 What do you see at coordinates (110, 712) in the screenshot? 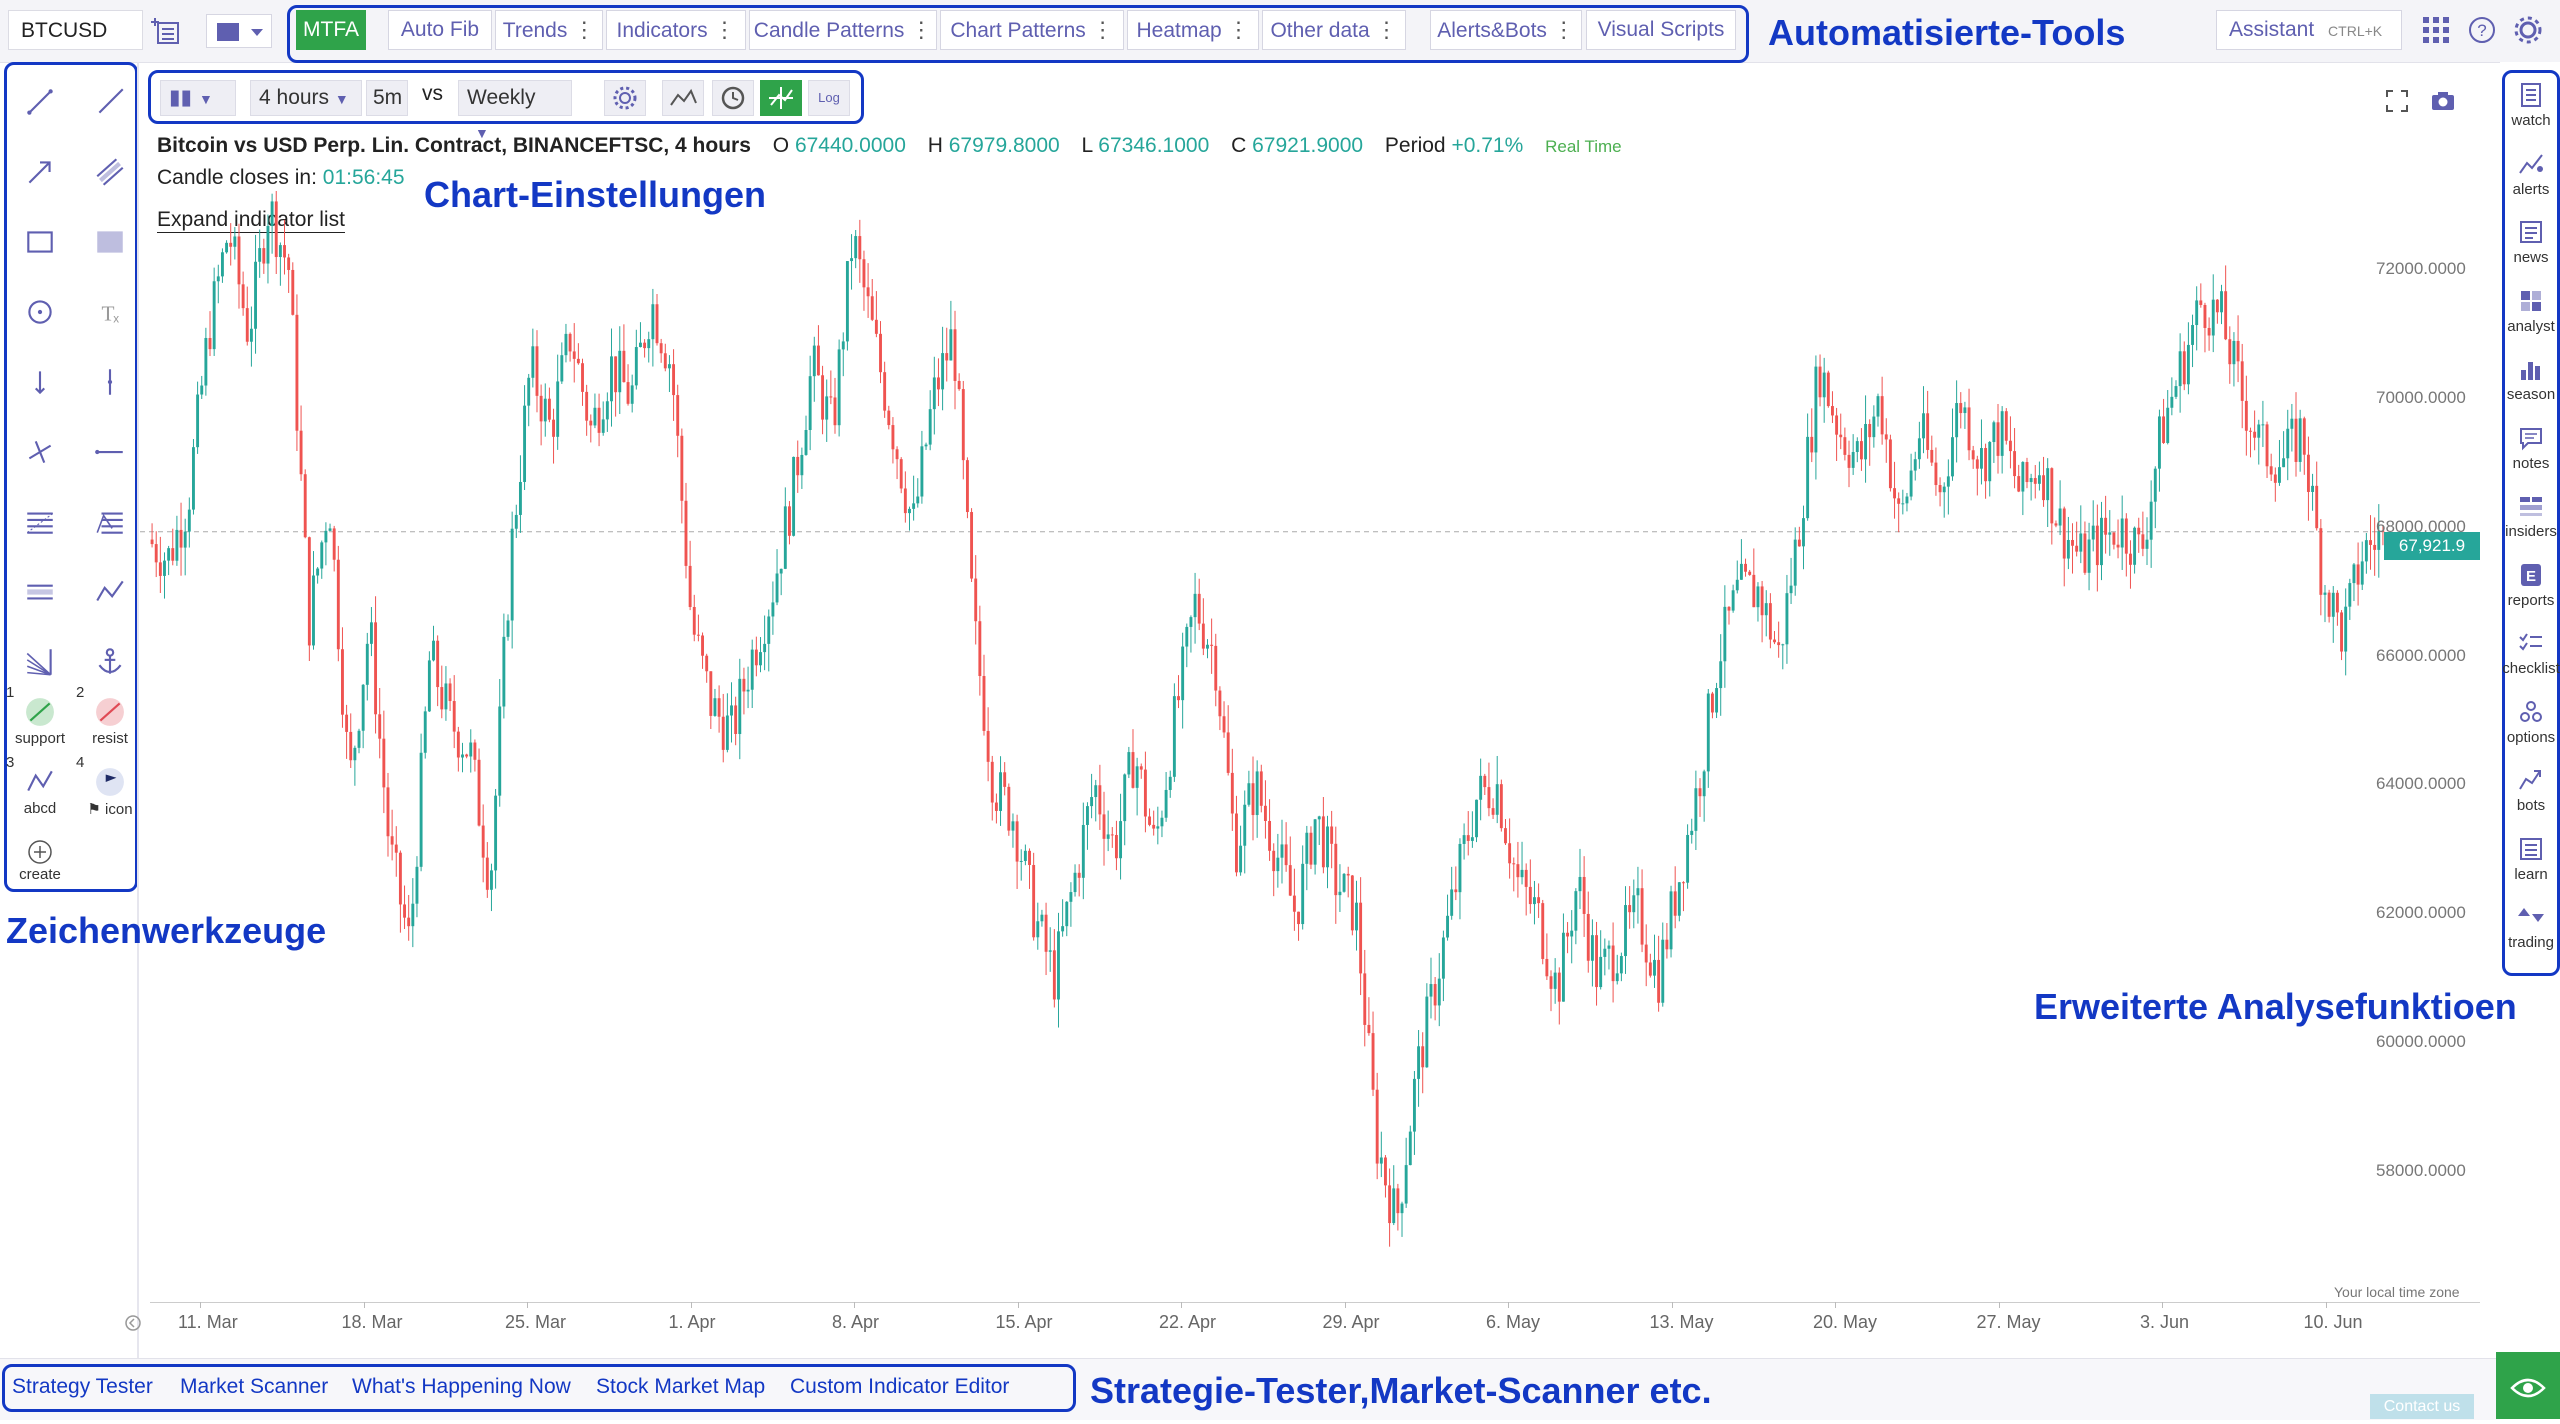
I see `preset-1-icon` at bounding box center [110, 712].